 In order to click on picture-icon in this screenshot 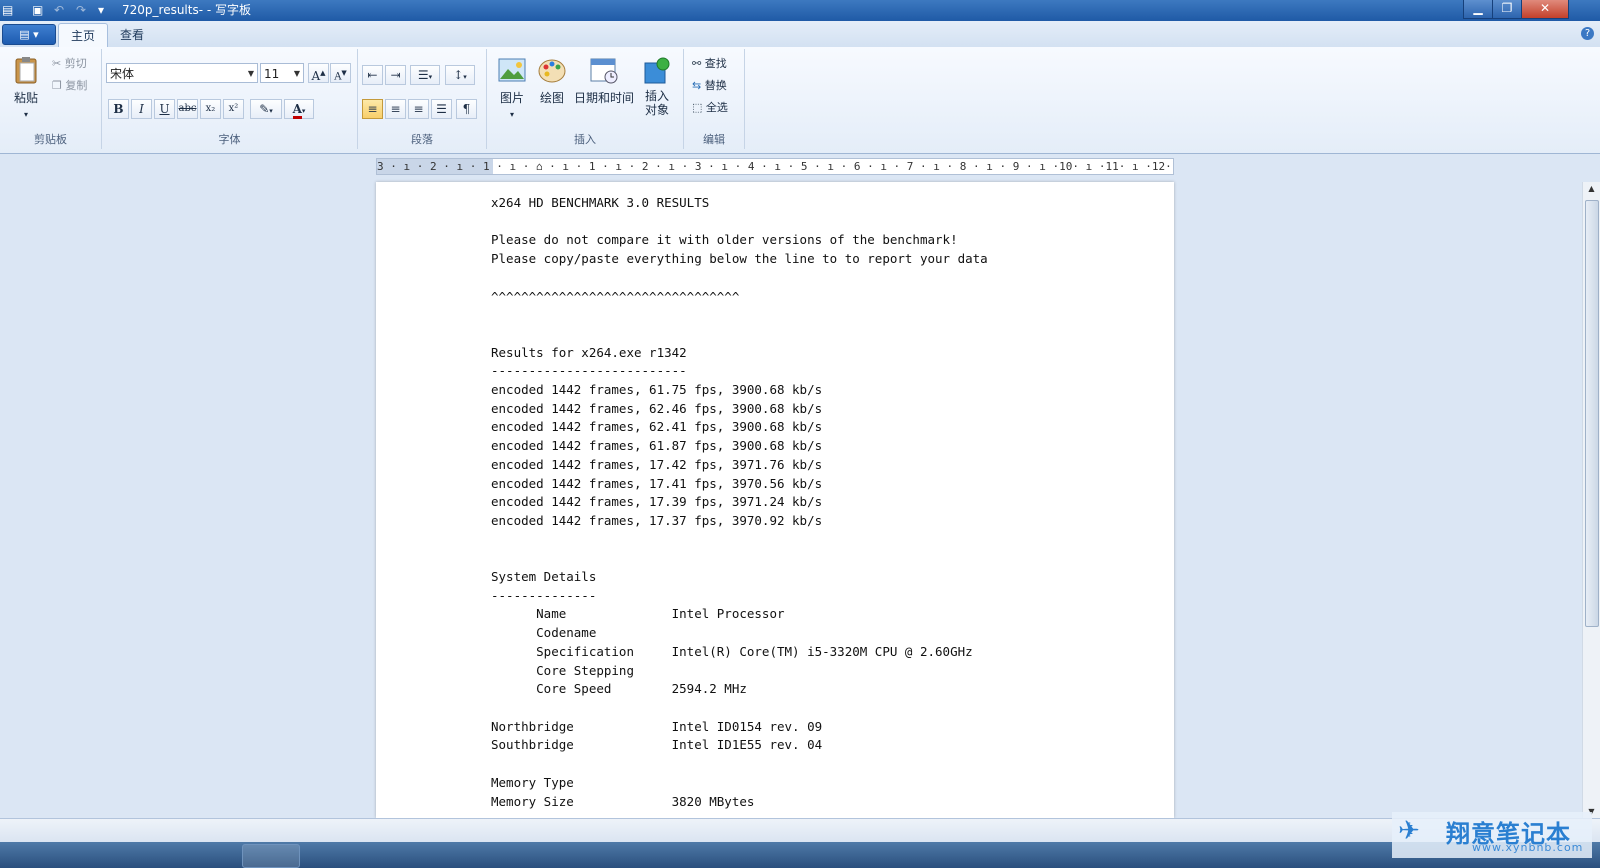, I will do `click(512, 70)`.